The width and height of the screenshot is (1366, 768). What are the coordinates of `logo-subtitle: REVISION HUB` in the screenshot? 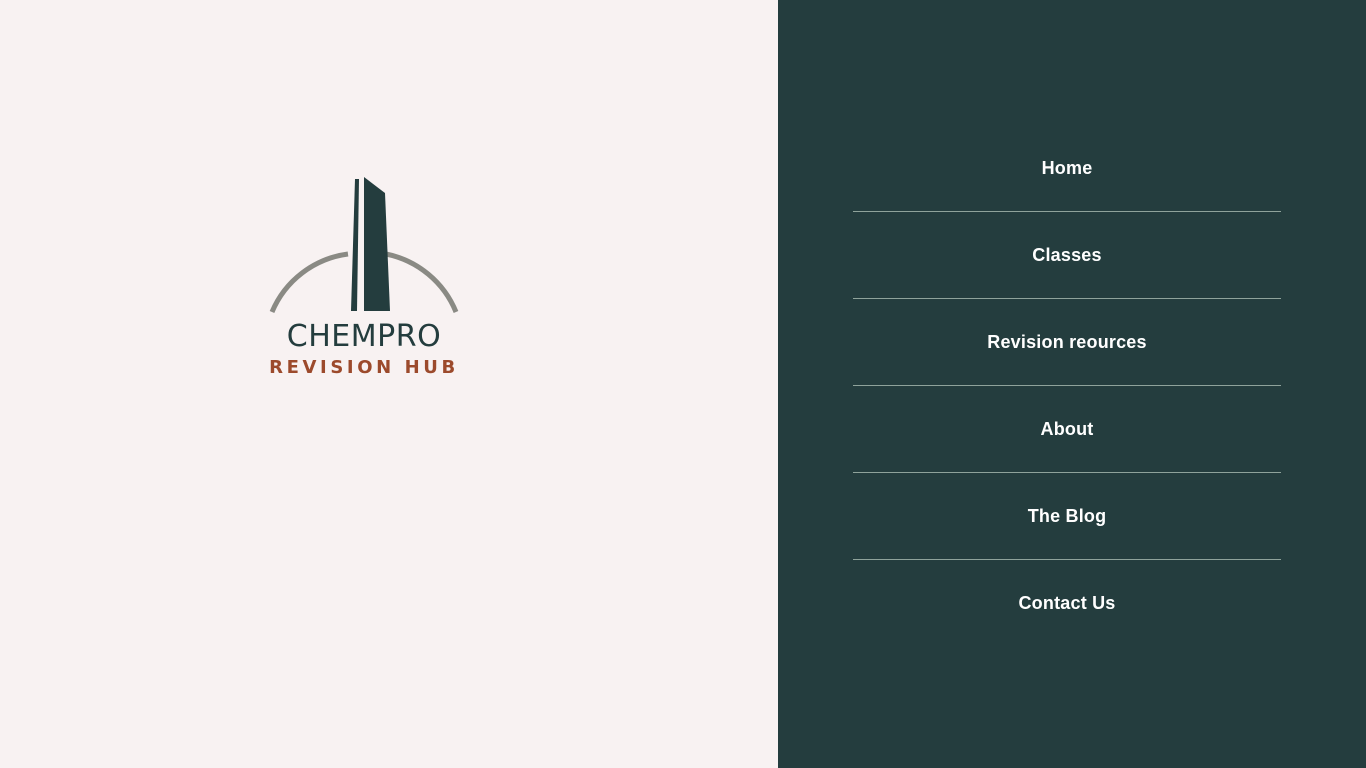 It's located at (364, 367).